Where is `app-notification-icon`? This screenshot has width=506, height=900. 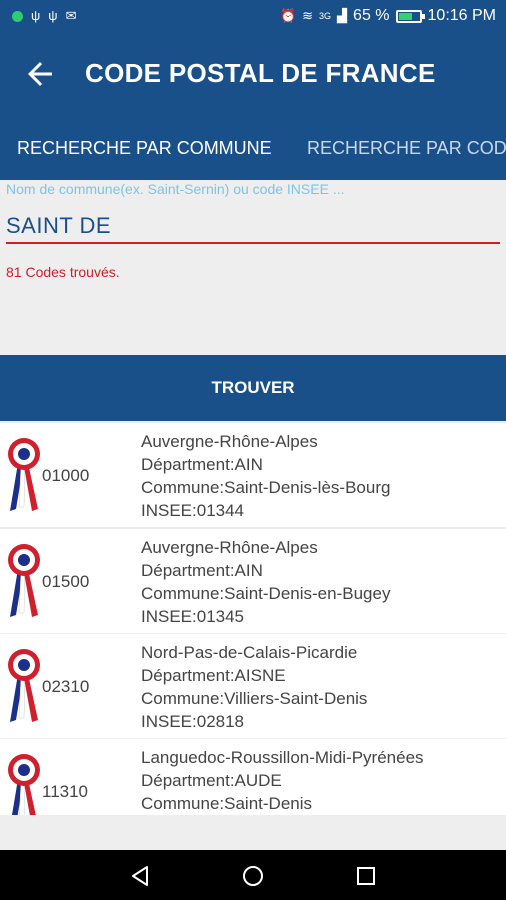
app-notification-icon is located at coordinates (17, 16).